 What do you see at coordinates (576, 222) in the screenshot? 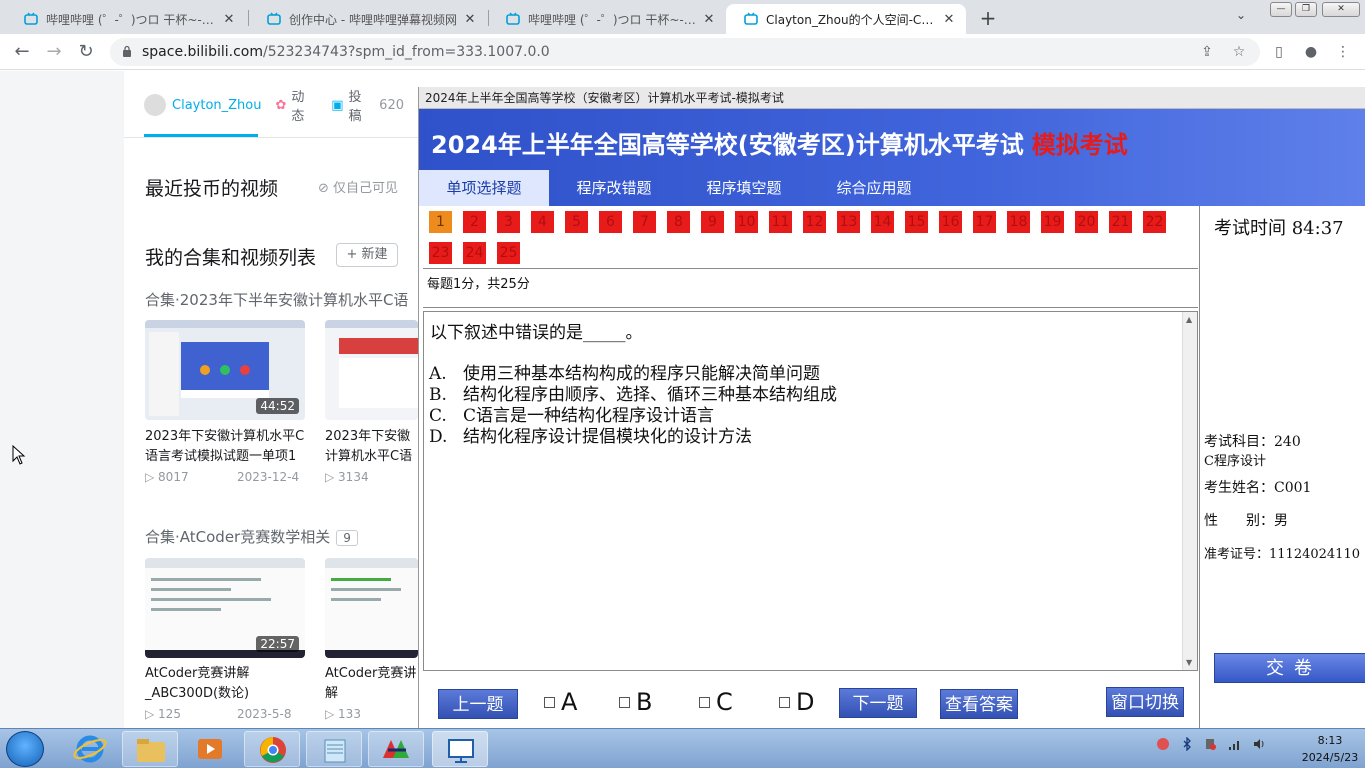
I see `question-number-5: 5` at bounding box center [576, 222].